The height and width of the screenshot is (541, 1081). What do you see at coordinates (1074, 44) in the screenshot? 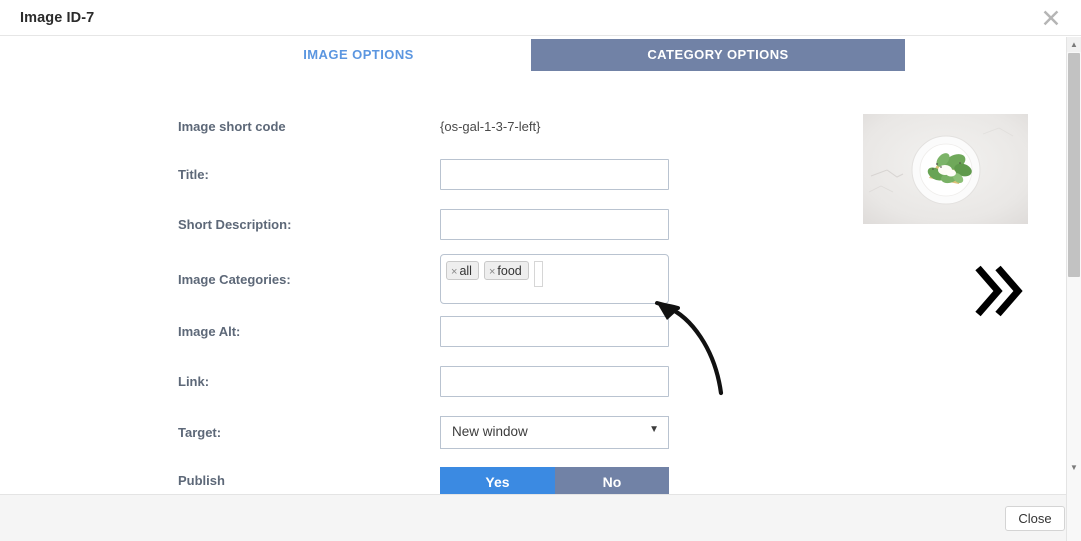
I see `scroll-up-arrow-icon: ▲` at bounding box center [1074, 44].